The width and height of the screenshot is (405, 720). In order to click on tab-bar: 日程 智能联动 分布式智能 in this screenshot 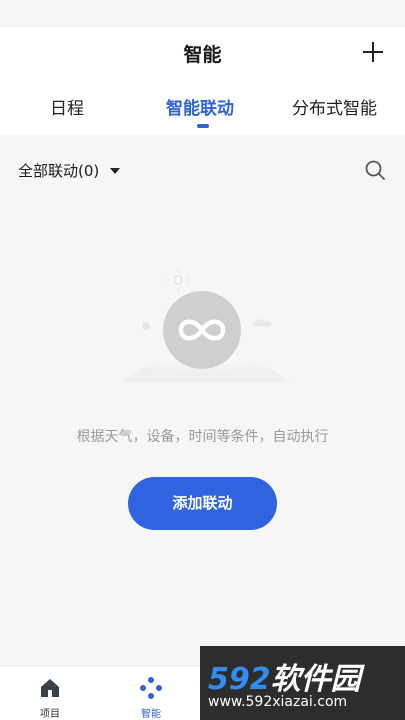, I will do `click(202, 111)`.